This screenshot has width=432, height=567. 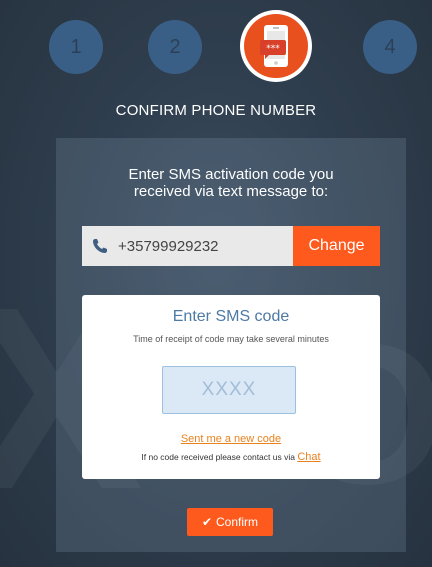 I want to click on chat-link: Chat, so click(x=308, y=457).